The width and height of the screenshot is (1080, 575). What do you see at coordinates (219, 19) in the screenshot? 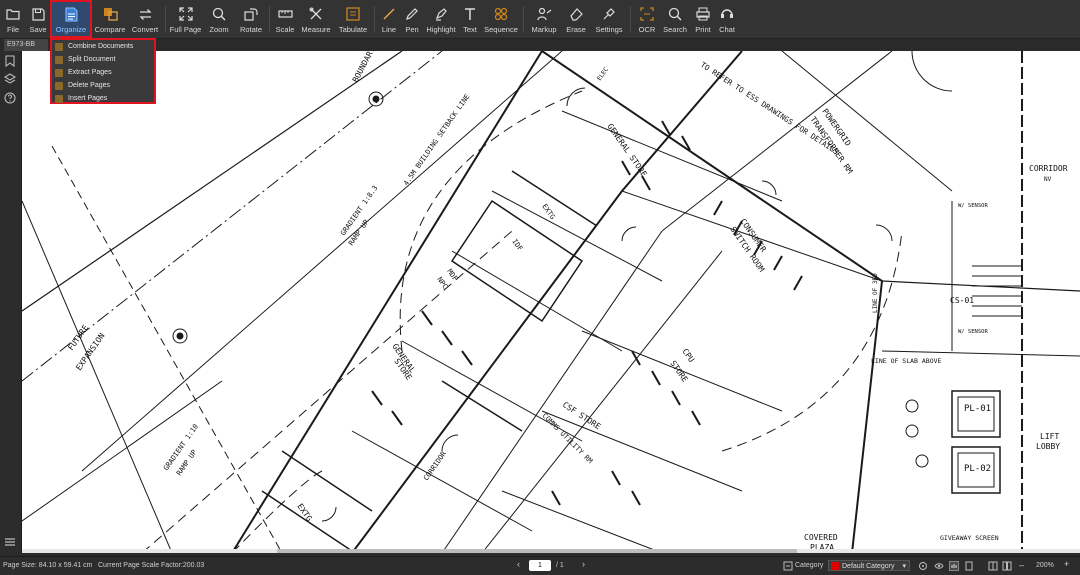
I see `zoom-button: Zoom` at bounding box center [219, 19].